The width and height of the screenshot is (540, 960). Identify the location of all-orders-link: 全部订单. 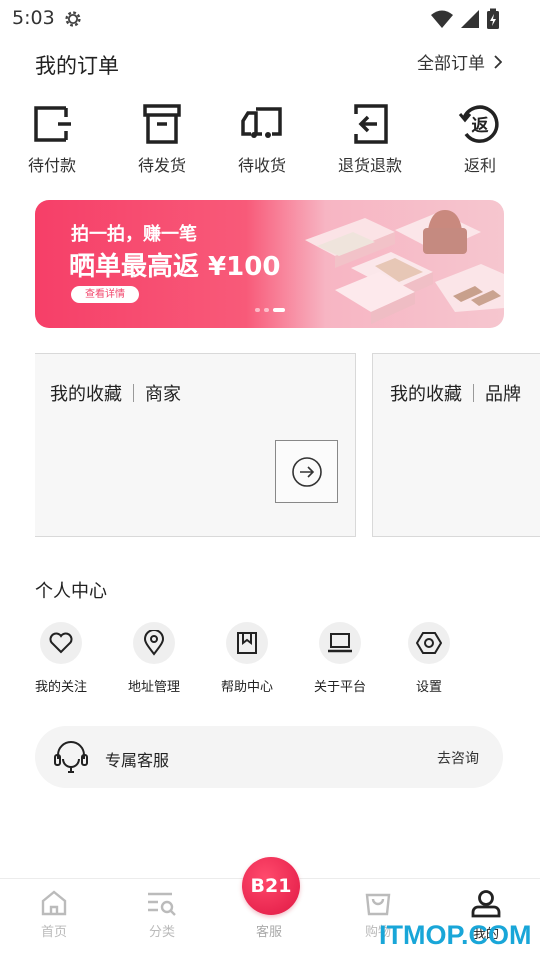
(459, 61).